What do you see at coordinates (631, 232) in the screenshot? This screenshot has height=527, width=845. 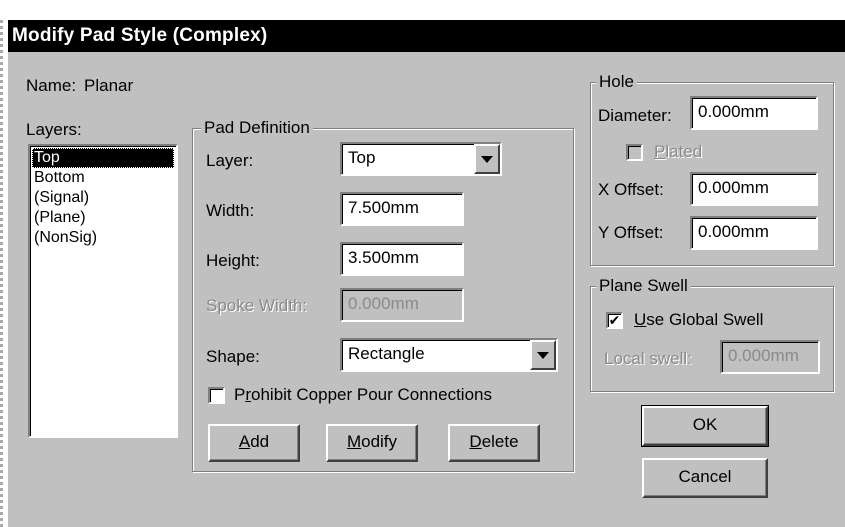 I see `y-offset-label: Y Offset:` at bounding box center [631, 232].